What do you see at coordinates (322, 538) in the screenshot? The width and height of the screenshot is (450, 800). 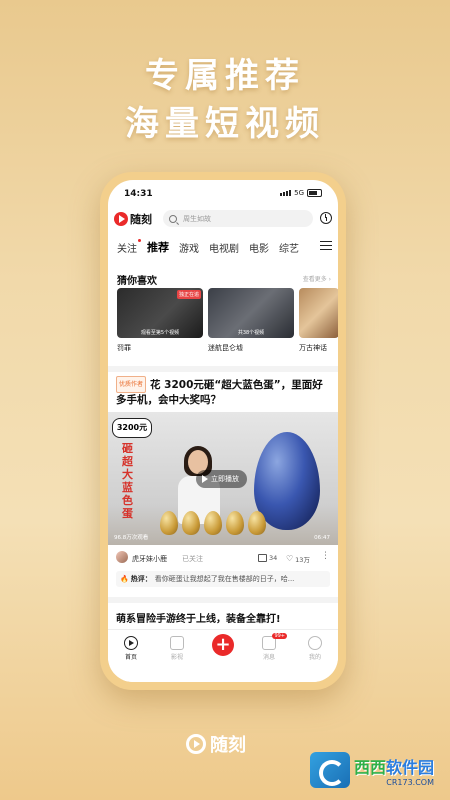 I see `video-duration: 06:47` at bounding box center [322, 538].